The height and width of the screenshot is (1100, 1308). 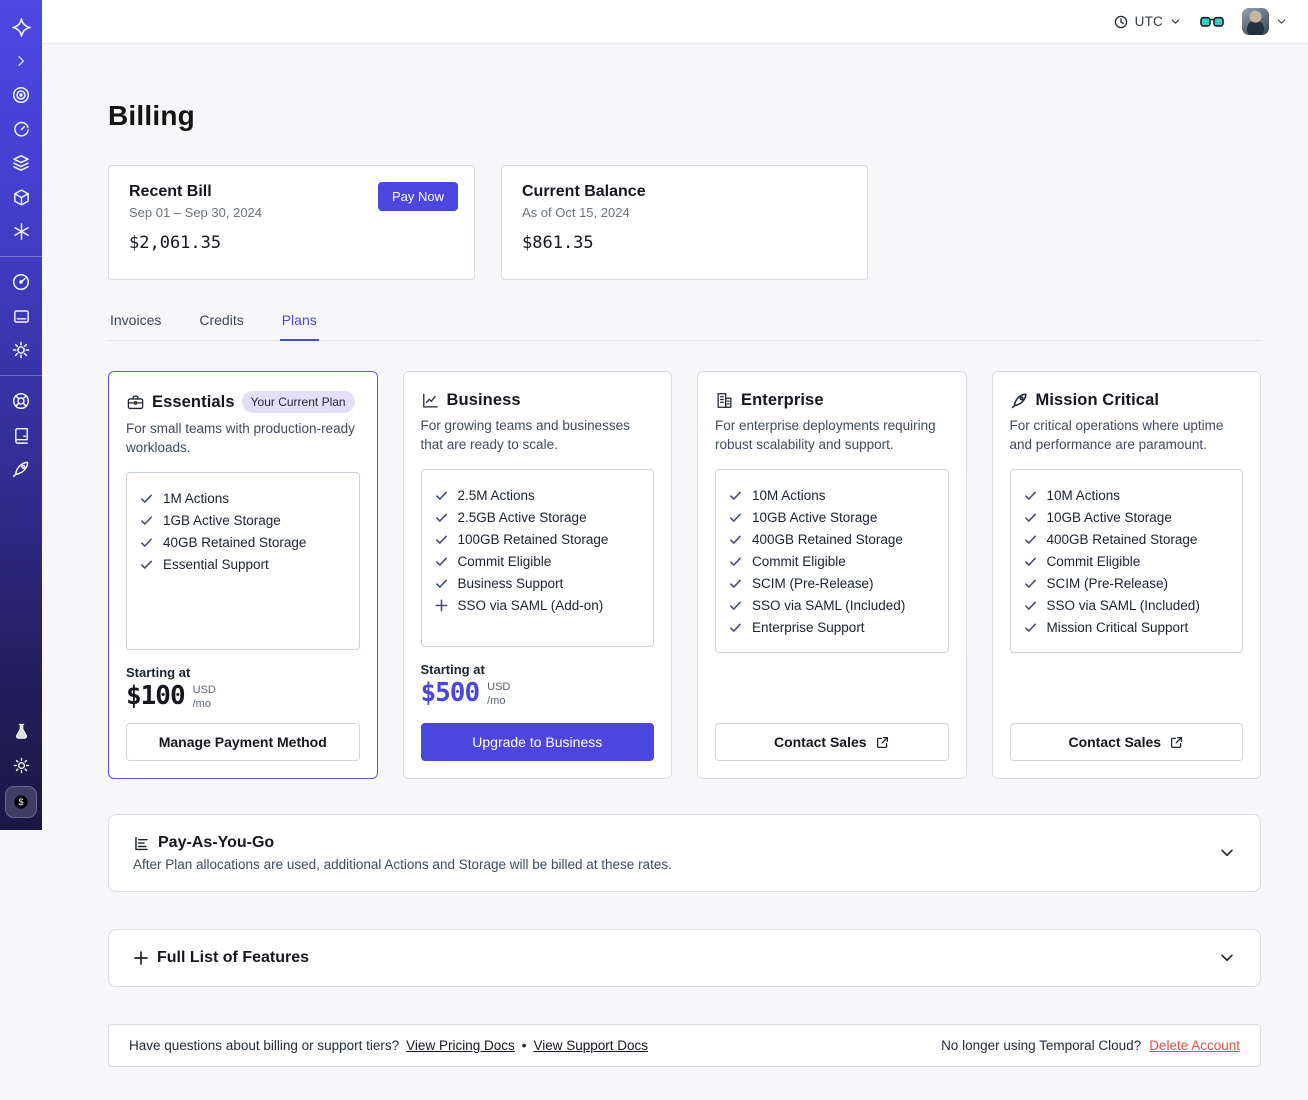 What do you see at coordinates (1194, 1045) in the screenshot?
I see `delete-account-link: Delete Account` at bounding box center [1194, 1045].